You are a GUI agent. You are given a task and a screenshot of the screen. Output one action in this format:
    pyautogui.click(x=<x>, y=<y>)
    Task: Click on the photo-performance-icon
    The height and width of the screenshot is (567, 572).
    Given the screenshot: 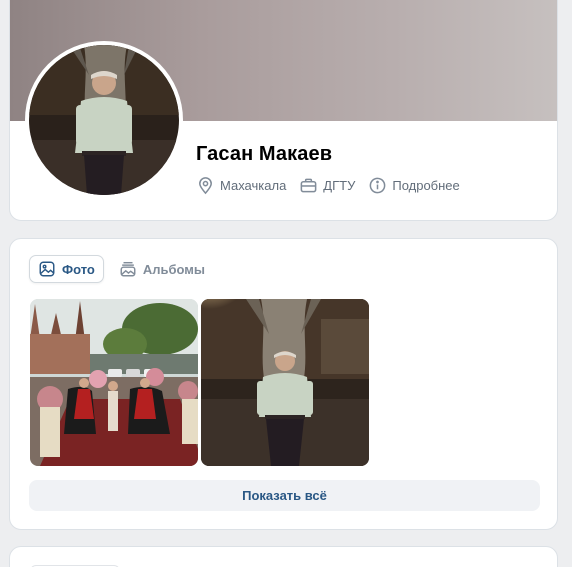 What is the action you would take?
    pyautogui.click(x=114, y=382)
    